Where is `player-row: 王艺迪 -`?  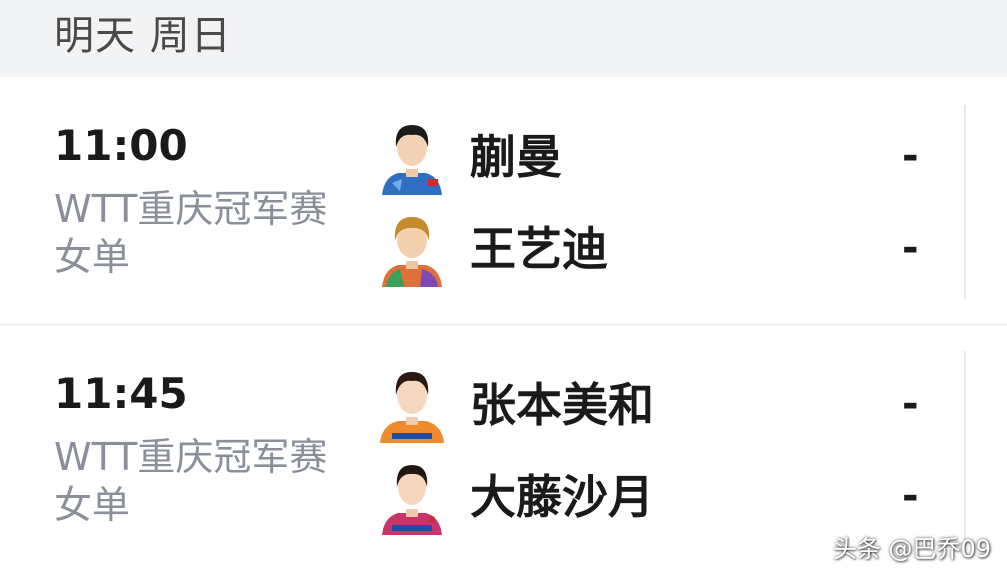 player-row: 王艺迪 - is located at coordinates (668, 249).